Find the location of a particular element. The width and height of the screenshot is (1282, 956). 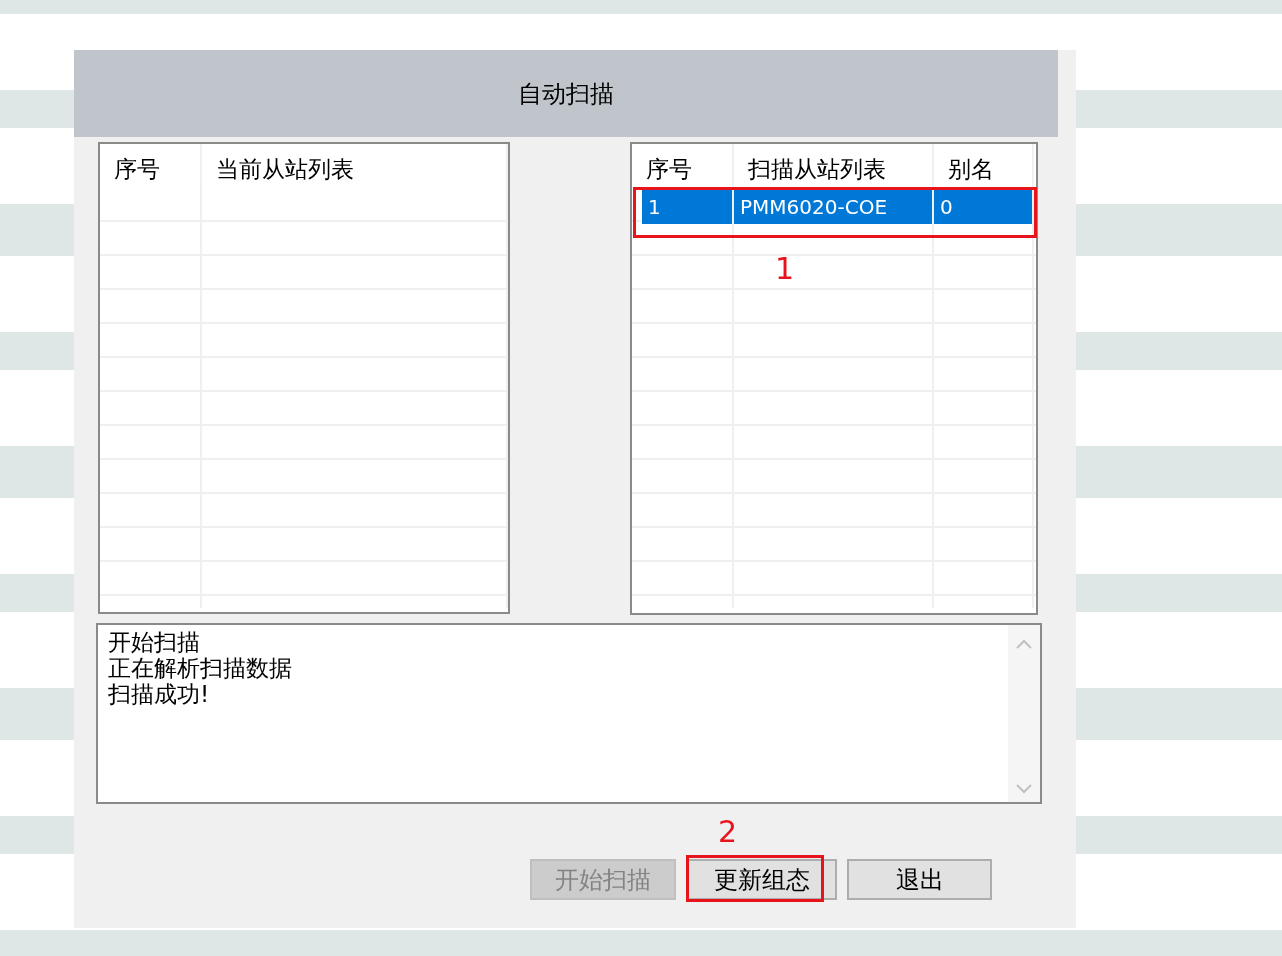

column-header: 别名 is located at coordinates (984, 166).